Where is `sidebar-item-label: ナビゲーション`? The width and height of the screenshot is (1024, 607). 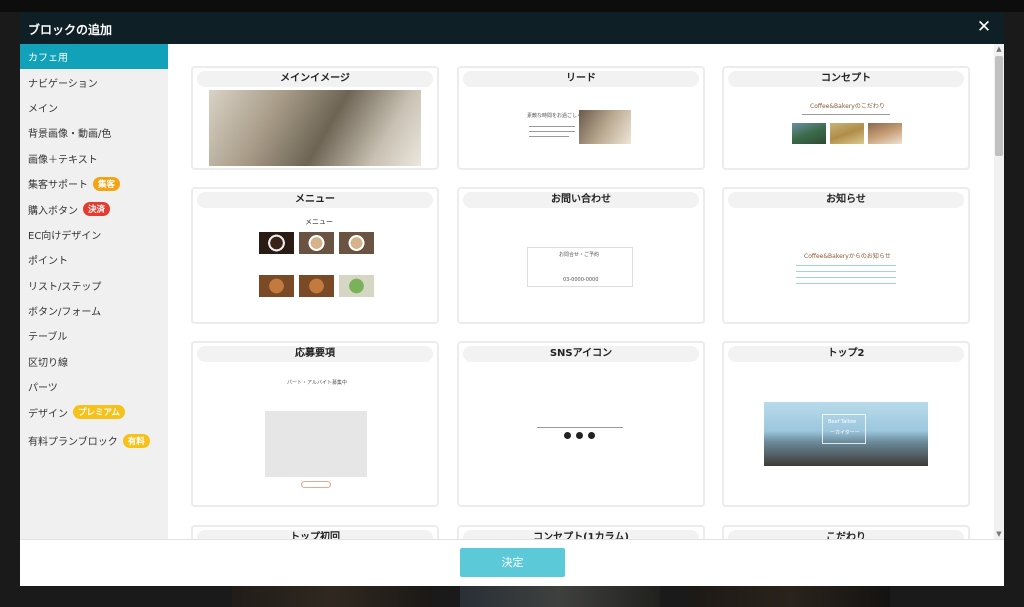
sidebar-item-label: ナビゲーション is located at coordinates (63, 84).